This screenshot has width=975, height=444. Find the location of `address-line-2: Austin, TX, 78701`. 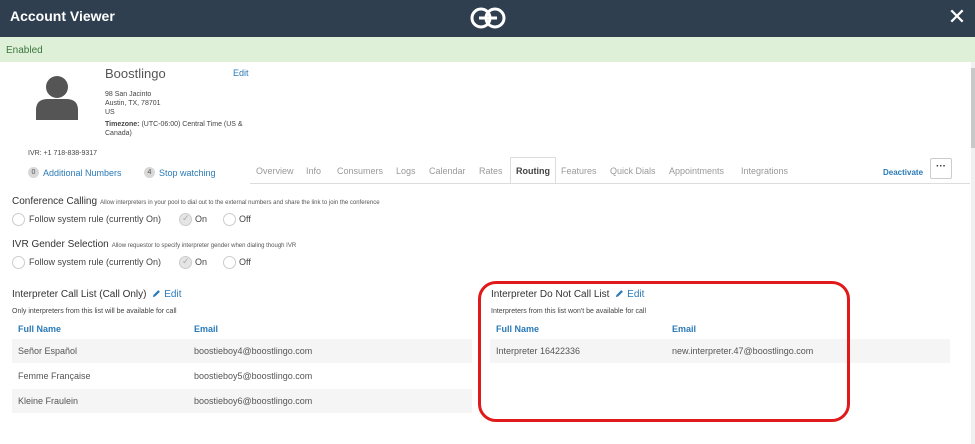

address-line-2: Austin, TX, 78701 is located at coordinates (133, 103).